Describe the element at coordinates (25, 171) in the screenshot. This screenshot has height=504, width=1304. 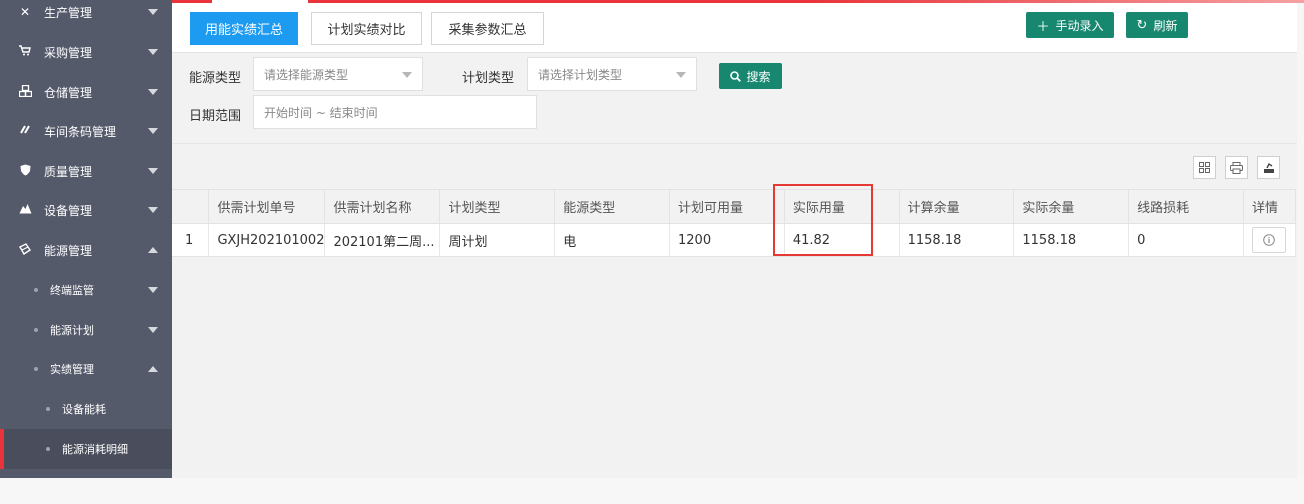
I see `shield-icon` at that location.